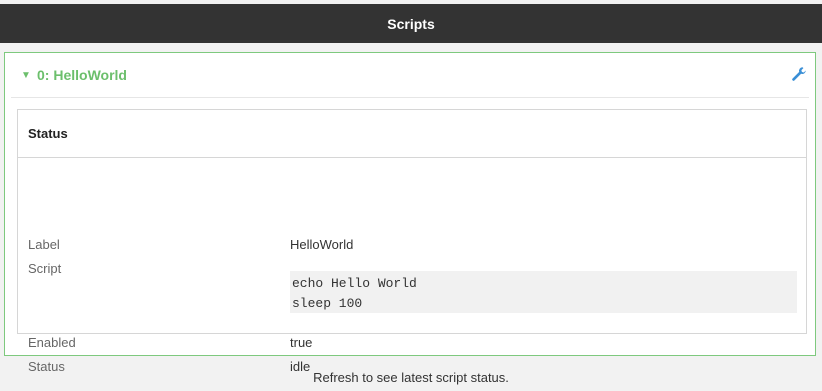 This screenshot has height=391, width=822. What do you see at coordinates (327, 303) in the screenshot?
I see `script-line: sleep 100` at bounding box center [327, 303].